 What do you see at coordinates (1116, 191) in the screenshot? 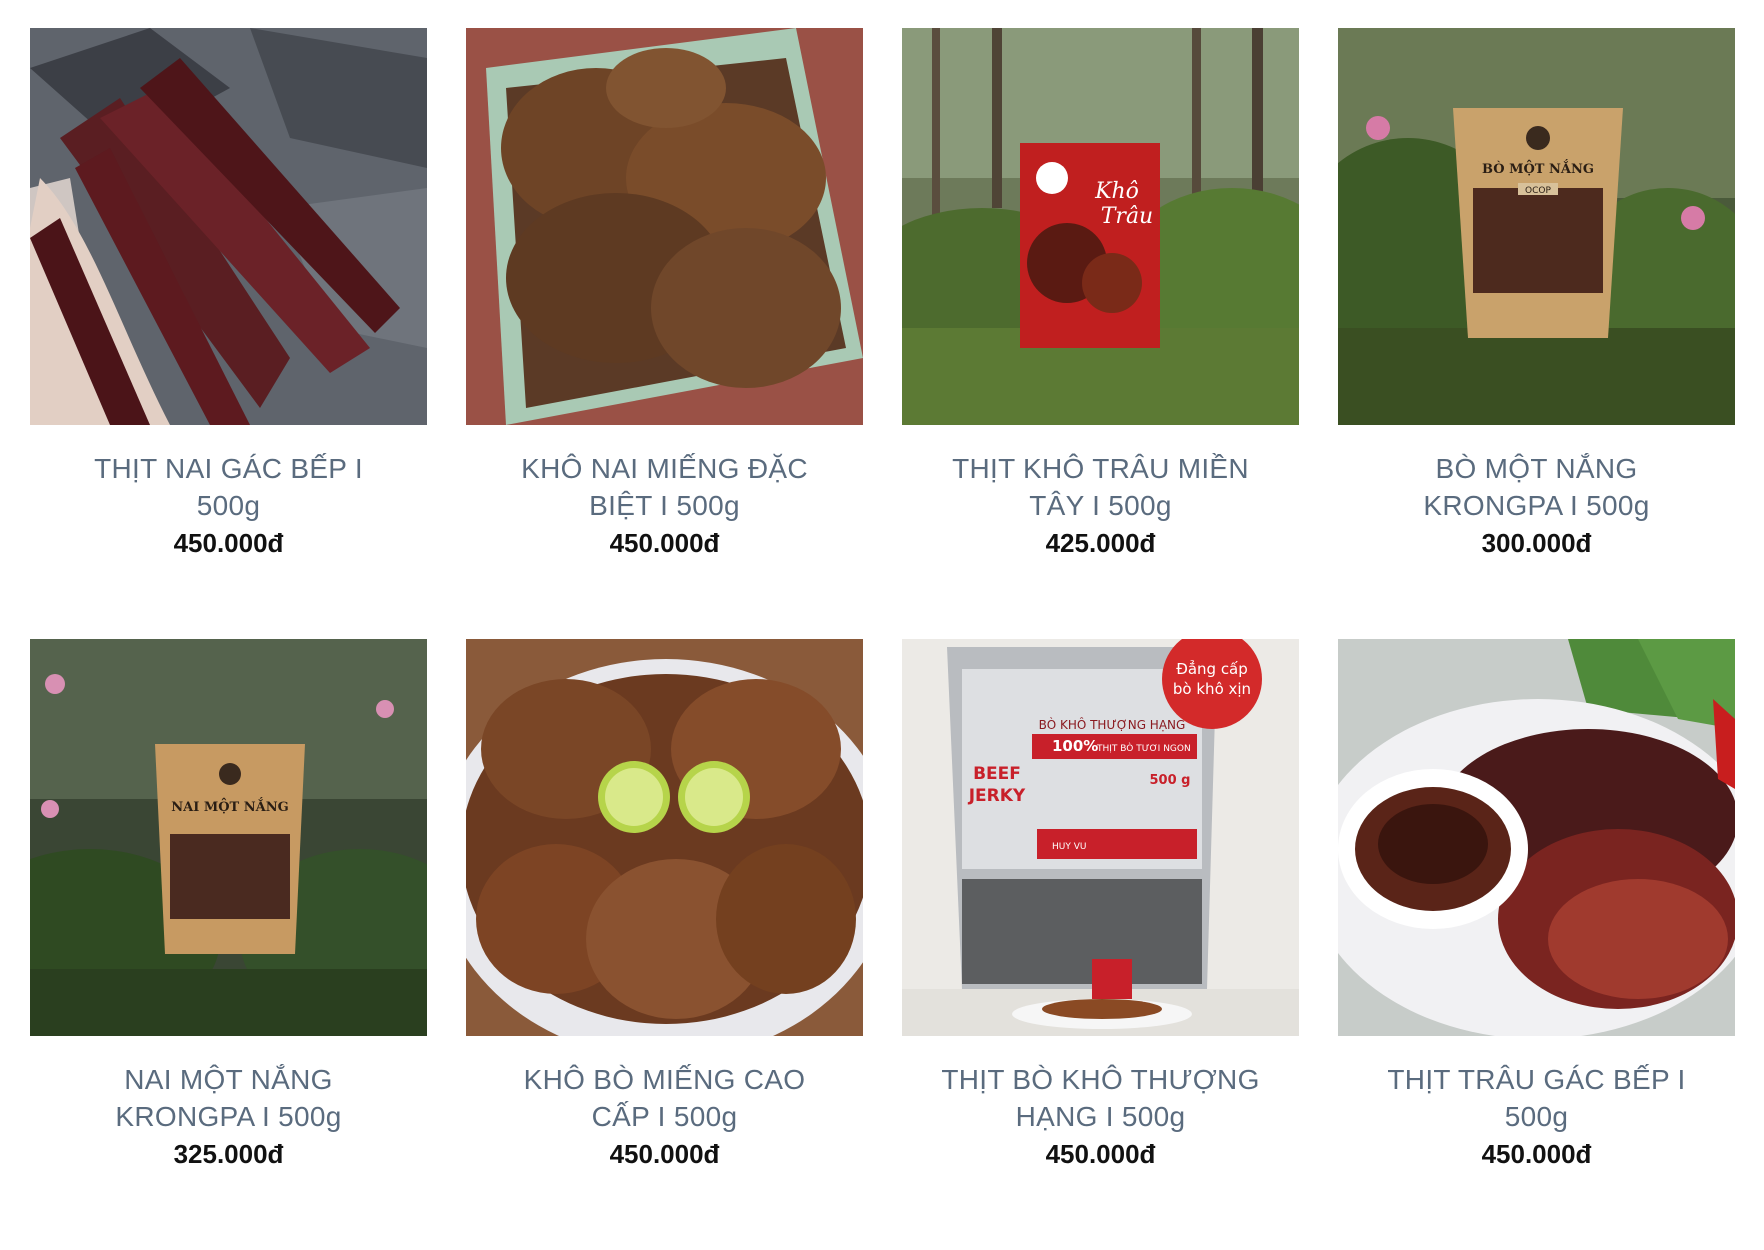
I see `pack-brand-text: Khô` at bounding box center [1116, 191].